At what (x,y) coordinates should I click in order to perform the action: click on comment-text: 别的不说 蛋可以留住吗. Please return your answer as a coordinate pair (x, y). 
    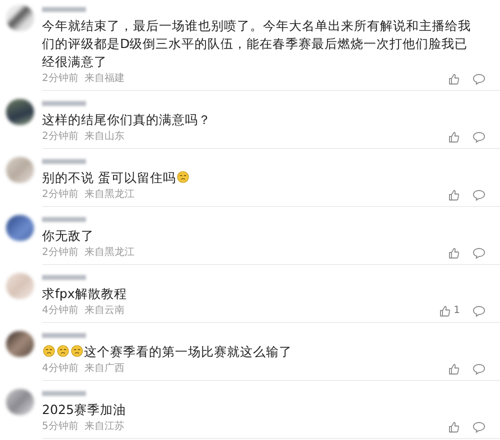
    Looking at the image, I should click on (109, 177).